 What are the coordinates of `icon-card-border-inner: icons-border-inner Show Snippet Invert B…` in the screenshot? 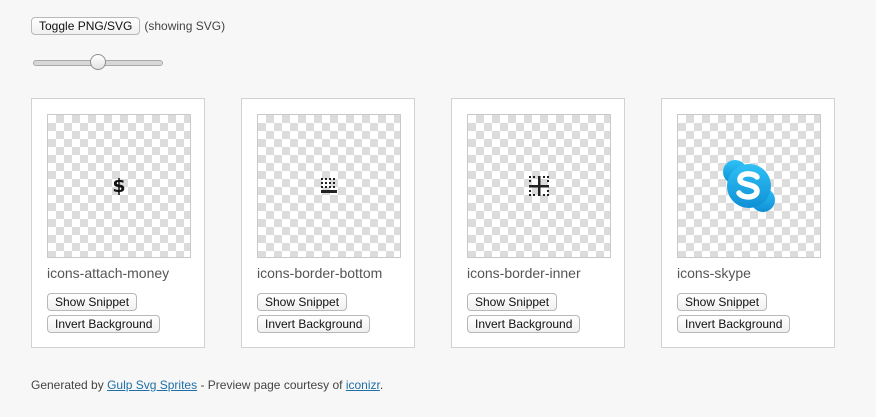 It's located at (538, 223).